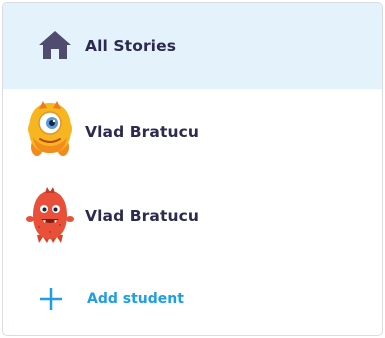  I want to click on all-stories-label: All Stories, so click(131, 46).